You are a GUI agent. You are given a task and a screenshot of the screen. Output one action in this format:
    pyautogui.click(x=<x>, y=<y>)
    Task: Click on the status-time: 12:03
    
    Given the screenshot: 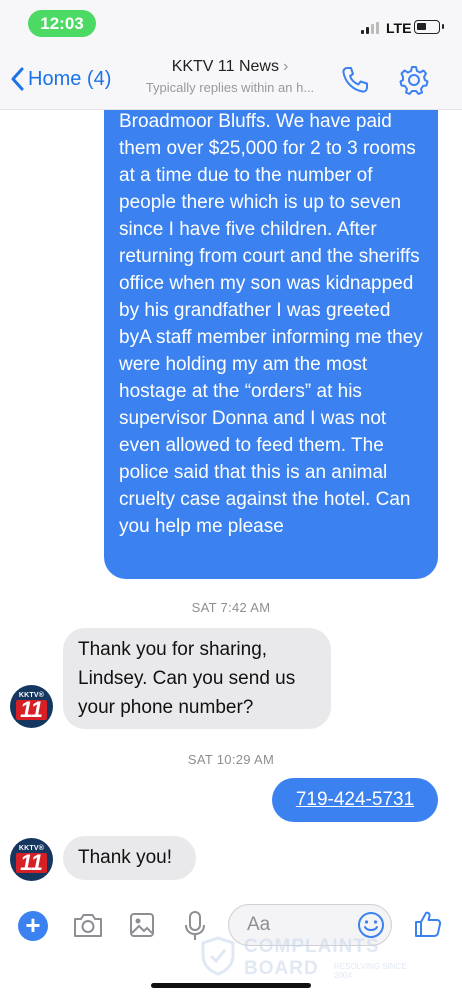 What is the action you would take?
    pyautogui.click(x=62, y=23)
    